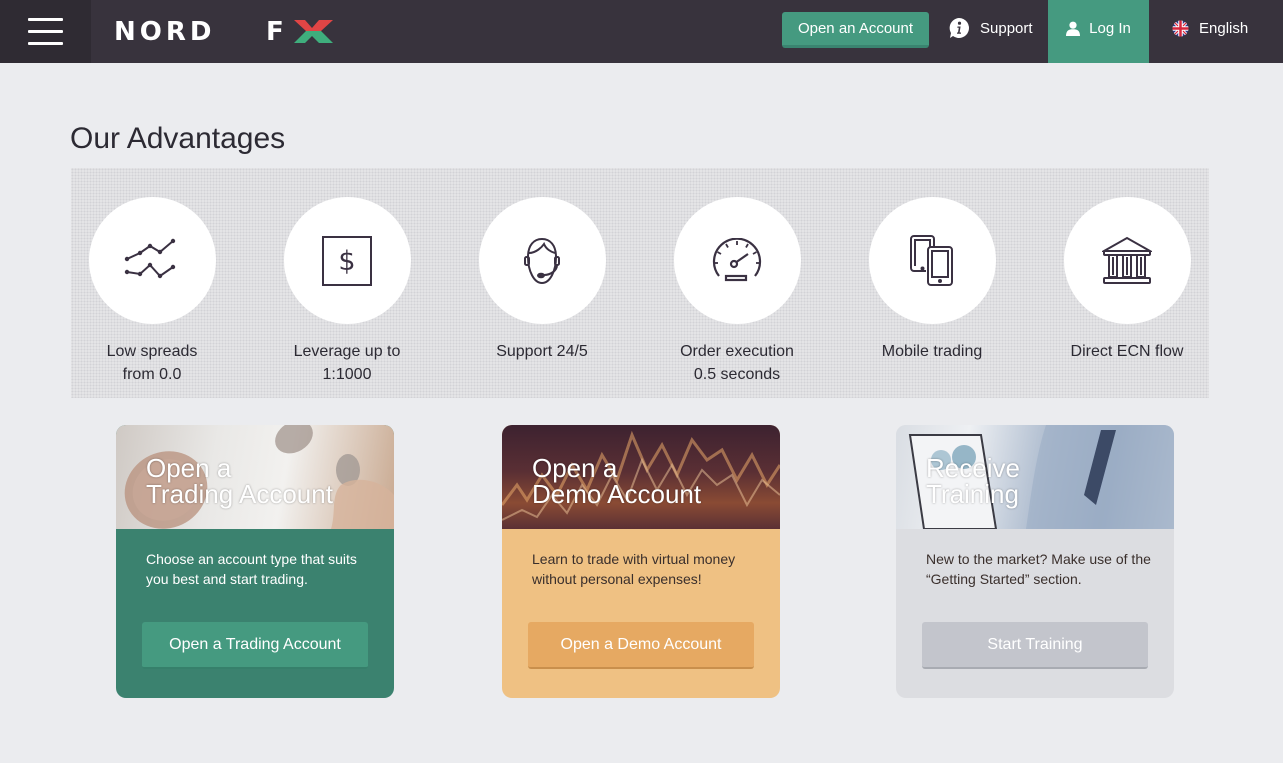 This screenshot has height=763, width=1283. I want to click on advantage-leverage: $ Leverage up to 1:1000, so click(347, 291).